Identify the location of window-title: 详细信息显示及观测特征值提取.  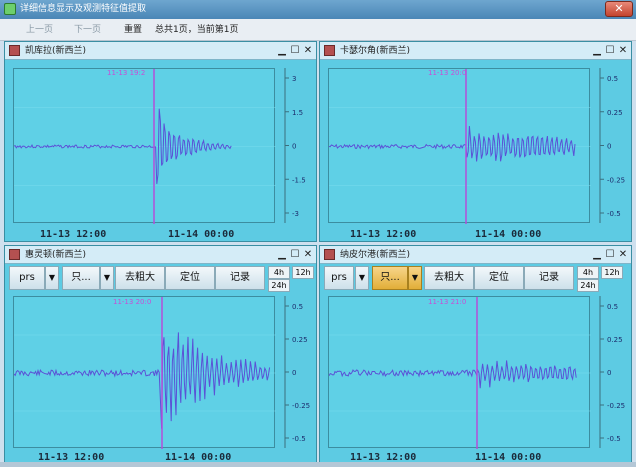
(83, 9).